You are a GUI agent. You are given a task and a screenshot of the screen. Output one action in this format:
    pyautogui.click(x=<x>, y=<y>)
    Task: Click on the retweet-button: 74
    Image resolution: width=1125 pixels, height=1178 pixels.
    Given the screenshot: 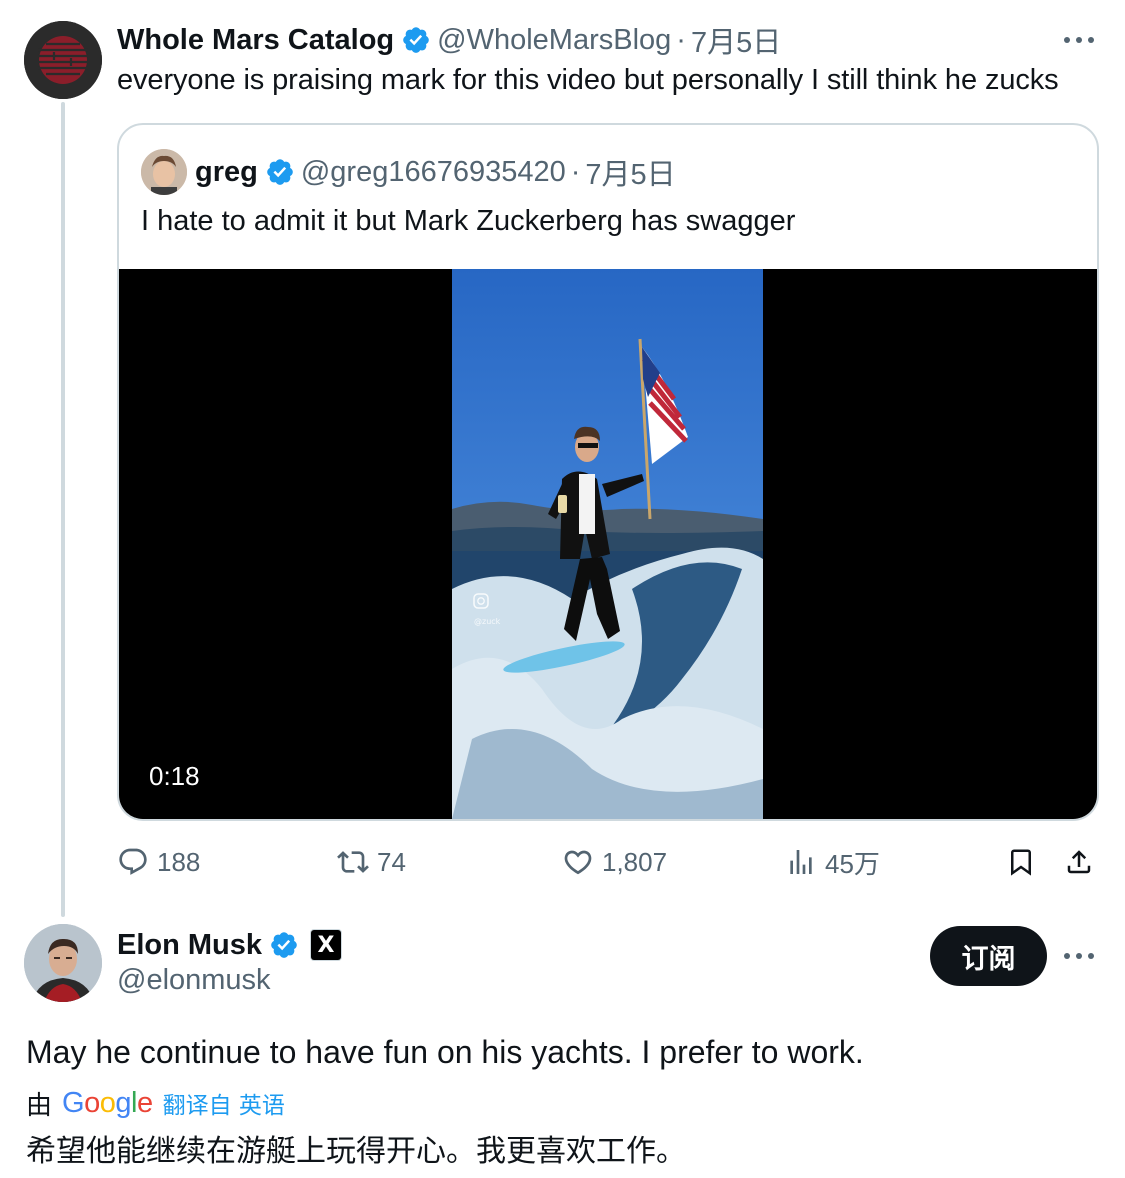 What is the action you would take?
    pyautogui.click(x=371, y=862)
    